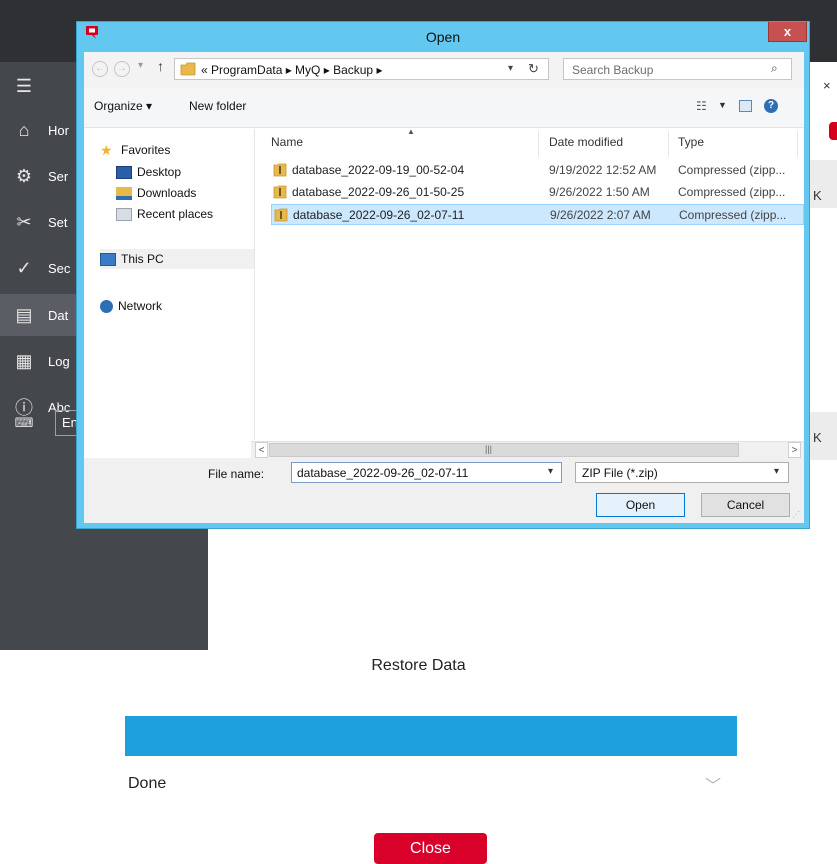 This screenshot has width=837, height=864. What do you see at coordinates (794, 450) in the screenshot?
I see `scroll-right-arrow-icon: >` at bounding box center [794, 450].